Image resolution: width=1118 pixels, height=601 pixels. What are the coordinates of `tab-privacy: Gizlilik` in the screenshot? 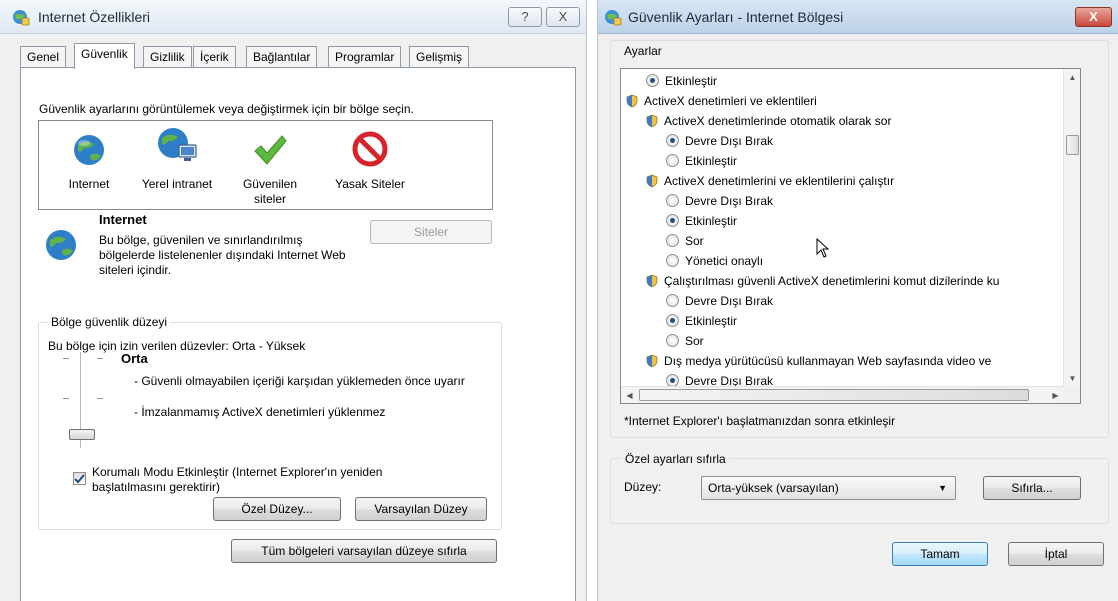 It's located at (167, 57).